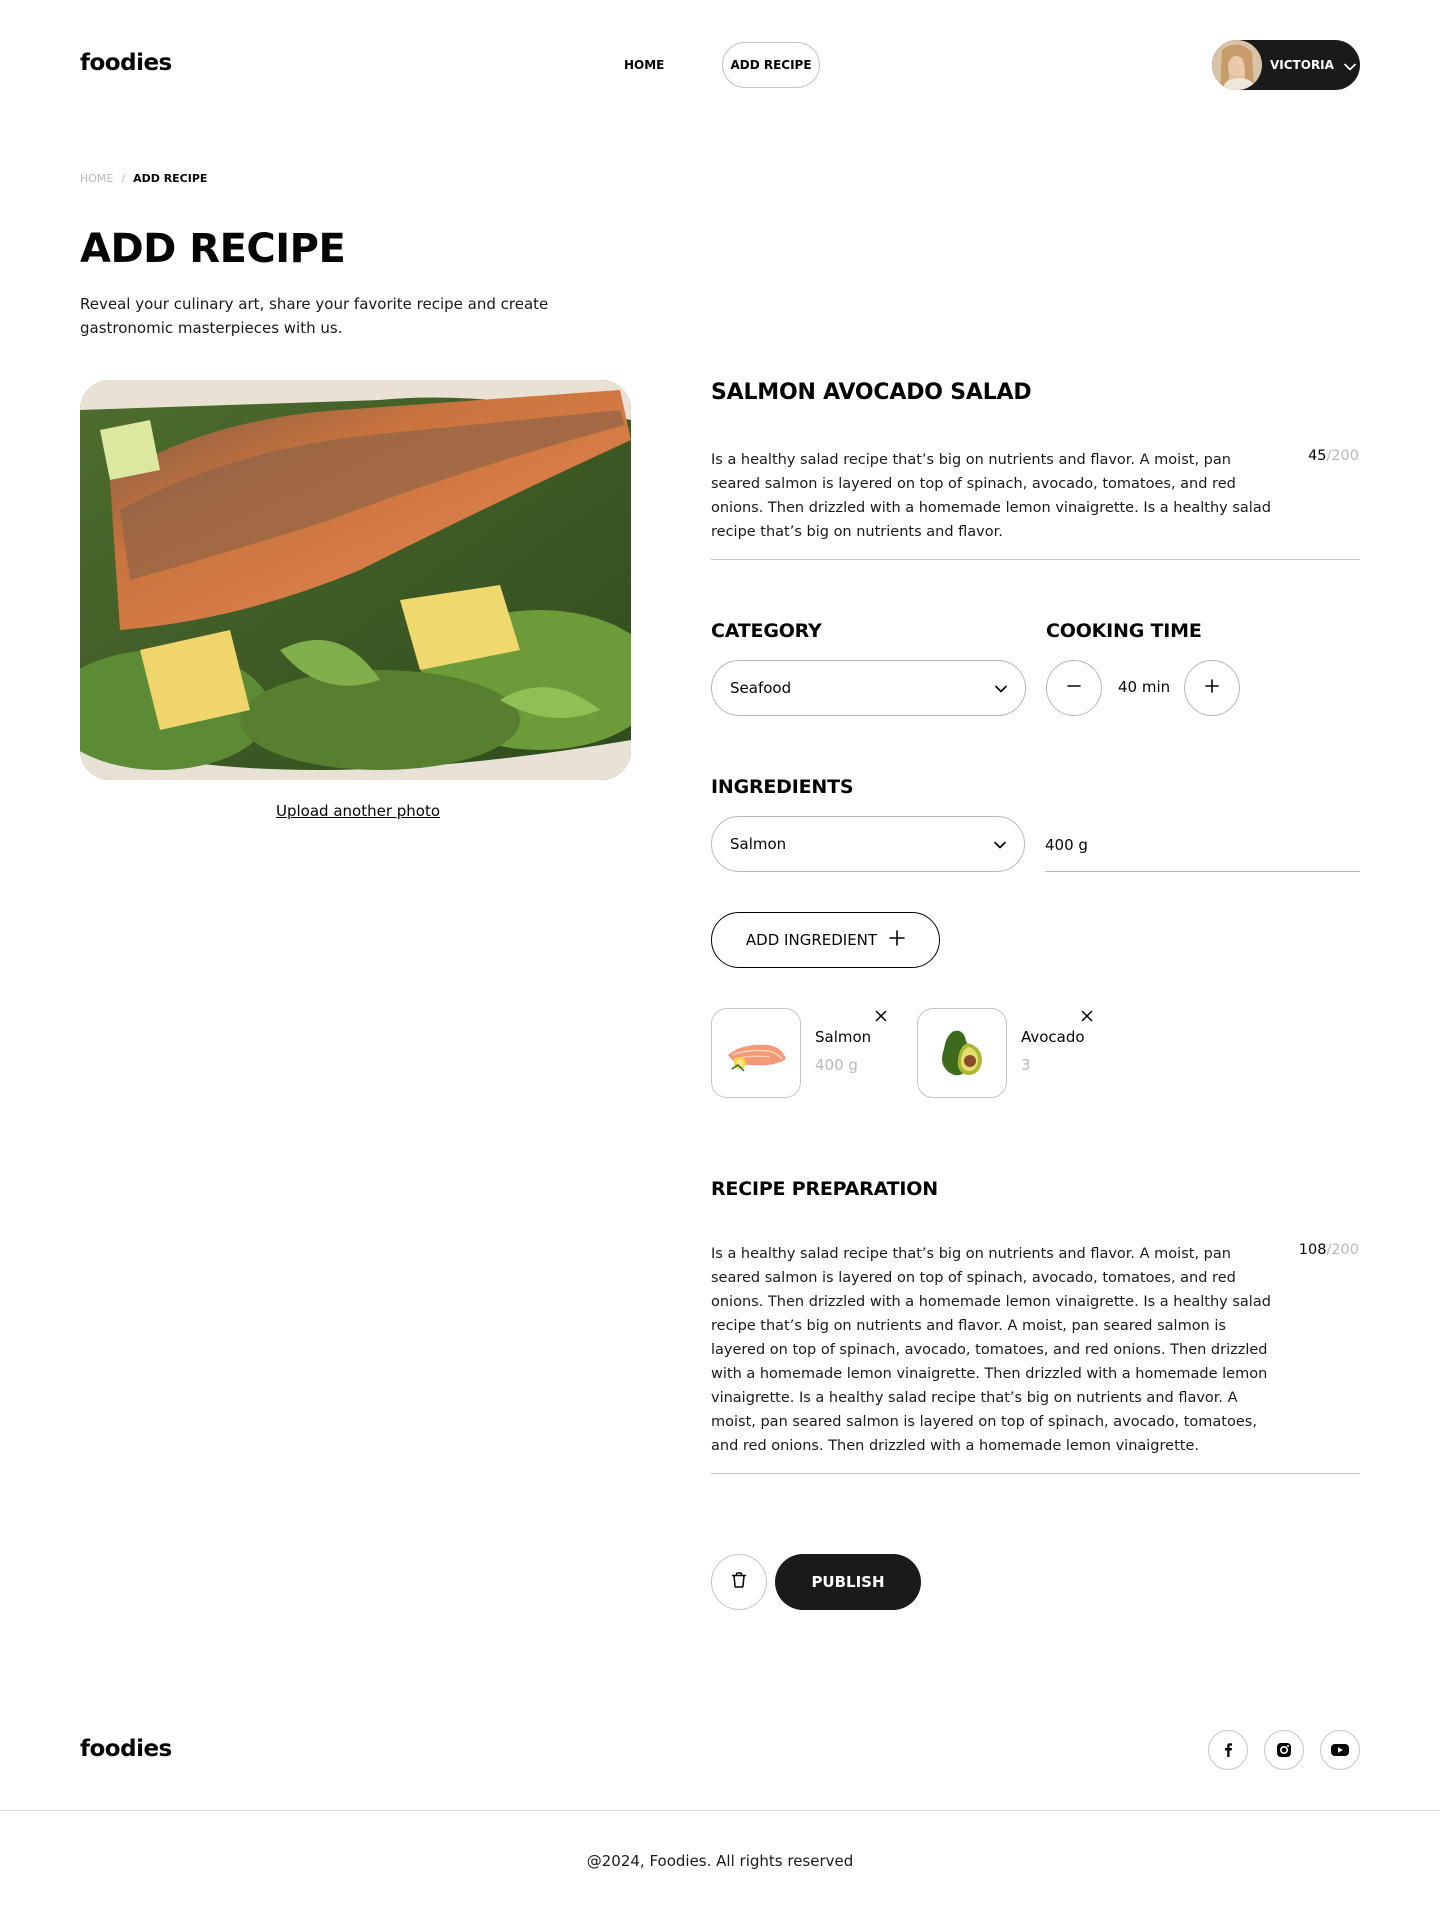 The image size is (1440, 1914). Describe the element at coordinates (824, 1189) in the screenshot. I see `preparation-label: RECIPE PREPARATION` at that location.